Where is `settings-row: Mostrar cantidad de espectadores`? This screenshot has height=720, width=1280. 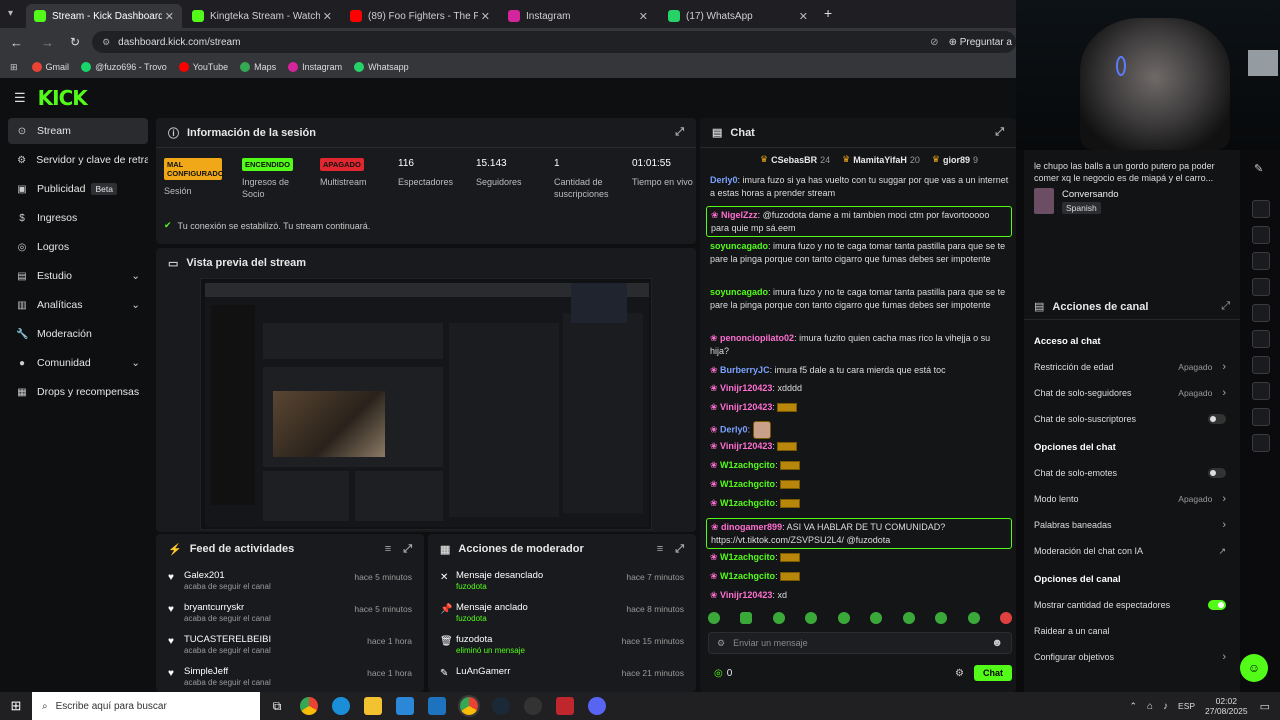
settings-row: Mostrar cantidad de espectadores is located at coordinates (1132, 605).